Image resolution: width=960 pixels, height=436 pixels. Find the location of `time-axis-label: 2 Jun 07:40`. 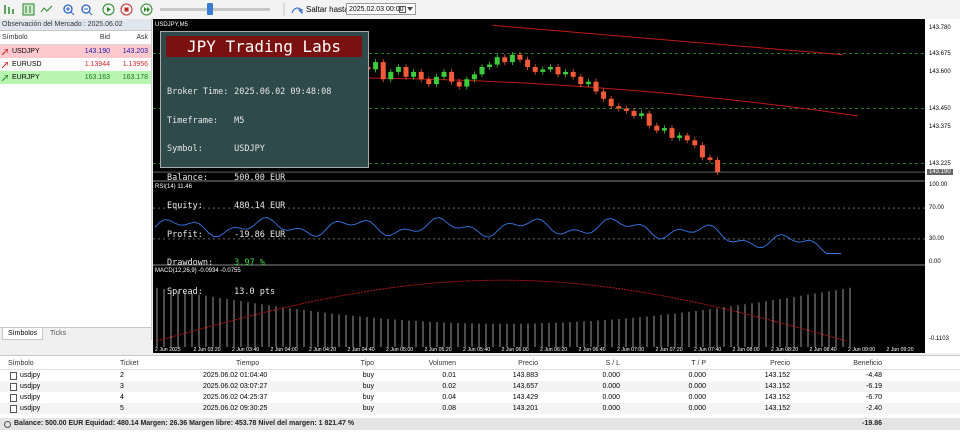

time-axis-label: 2 Jun 07:40 is located at coordinates (707, 350).